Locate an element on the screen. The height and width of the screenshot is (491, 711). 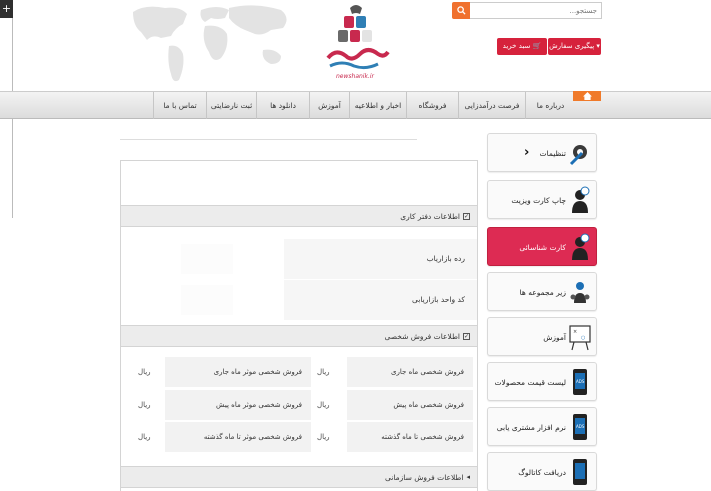
effective-sales-until-last-month-label: فروش شخصی موثر تا ماه گذشته is located at coordinates (238, 437).